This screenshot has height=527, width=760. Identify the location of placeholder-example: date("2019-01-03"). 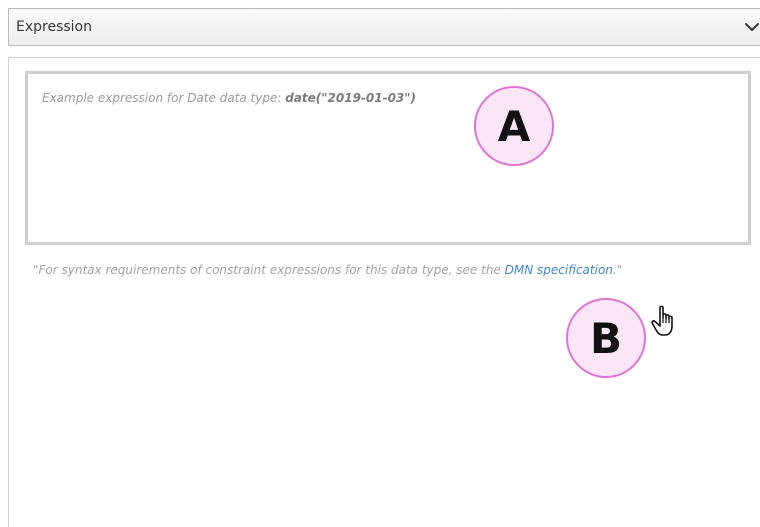
(351, 98).